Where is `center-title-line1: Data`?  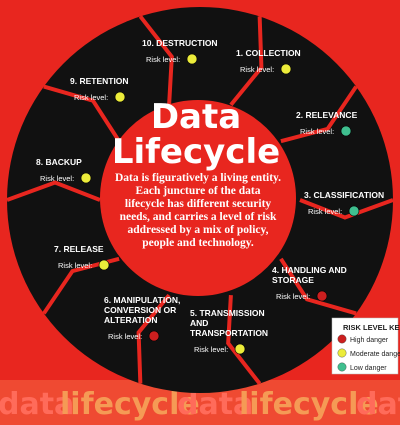
center-title-line1: Data is located at coordinates (196, 117).